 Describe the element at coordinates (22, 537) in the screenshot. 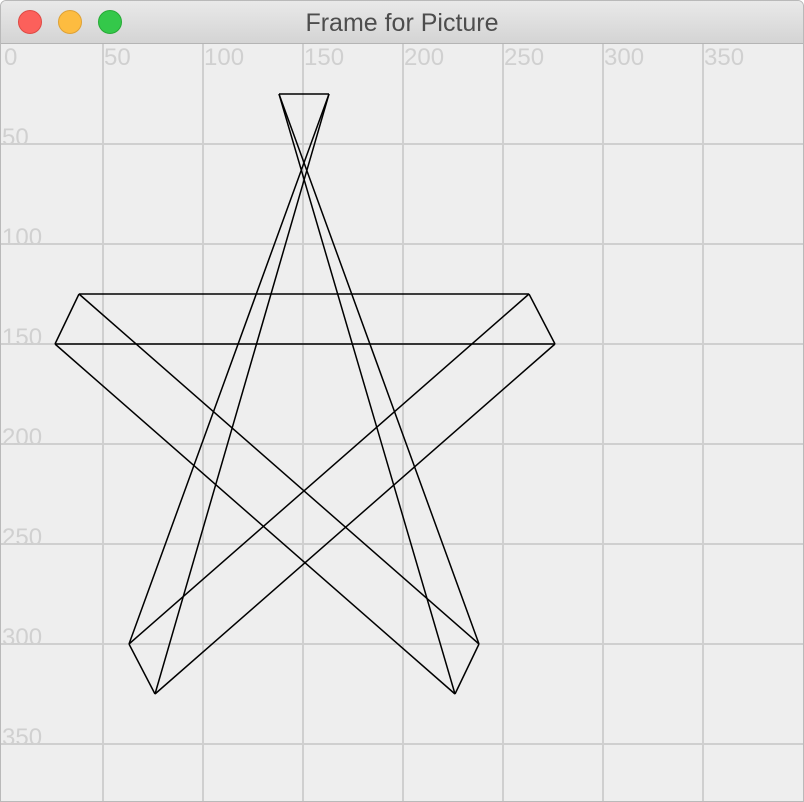

I see `y-tick-label: 250` at that location.